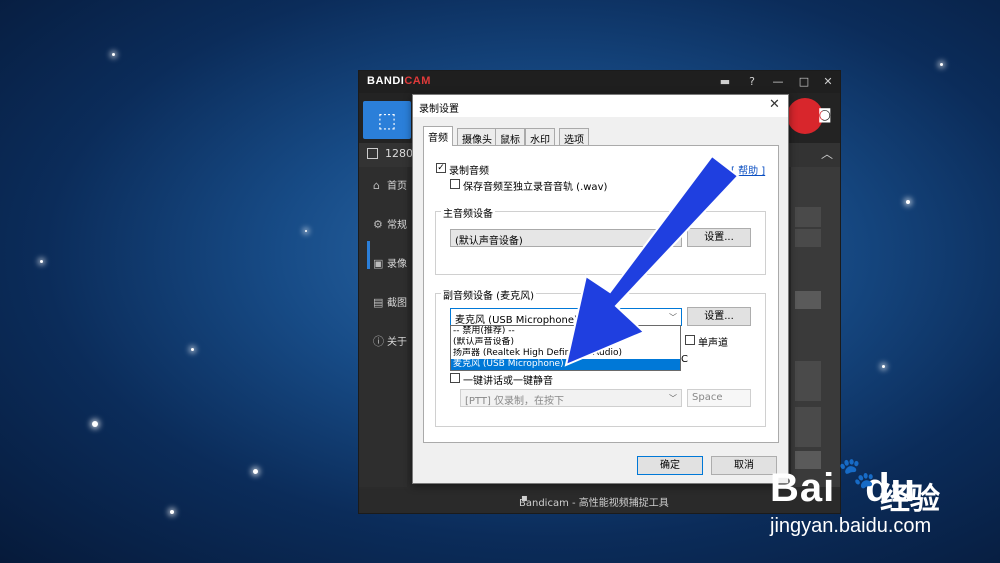 The width and height of the screenshot is (1000, 563). Describe the element at coordinates (469, 171) in the screenshot. I see `record-audio-label: 录制音频` at that location.